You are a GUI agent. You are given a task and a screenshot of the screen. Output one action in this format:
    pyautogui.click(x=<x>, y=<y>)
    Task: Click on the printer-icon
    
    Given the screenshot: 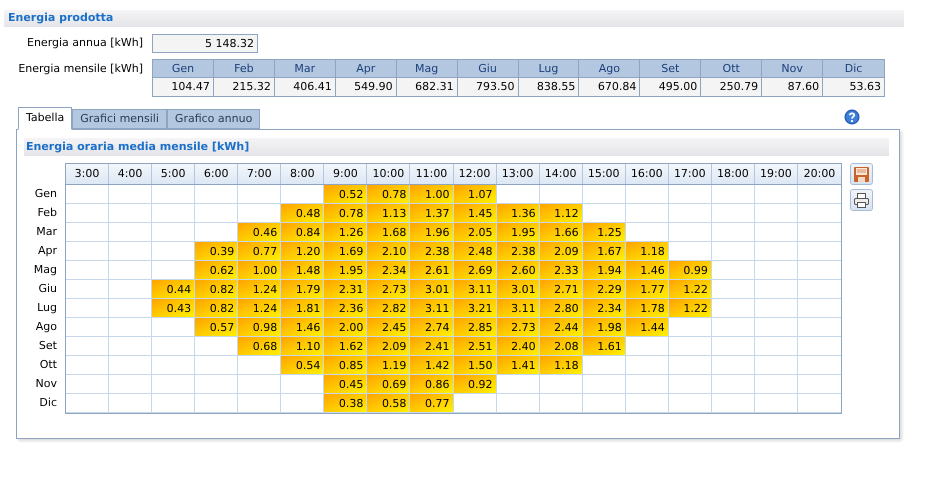 What is the action you would take?
    pyautogui.click(x=861, y=200)
    